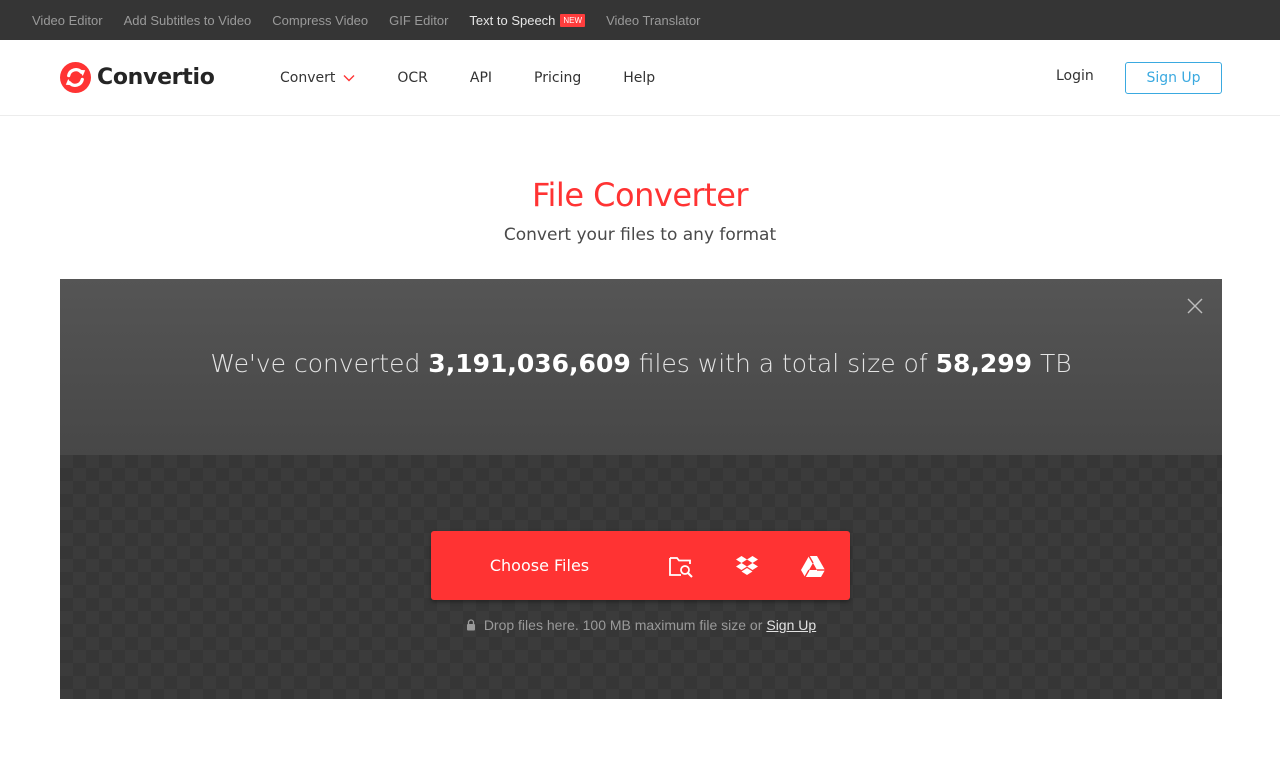 The image size is (1280, 768). Describe the element at coordinates (188, 20) in the screenshot. I see `topbar-link-add-subtitles: Add Subtitles to Video` at that location.